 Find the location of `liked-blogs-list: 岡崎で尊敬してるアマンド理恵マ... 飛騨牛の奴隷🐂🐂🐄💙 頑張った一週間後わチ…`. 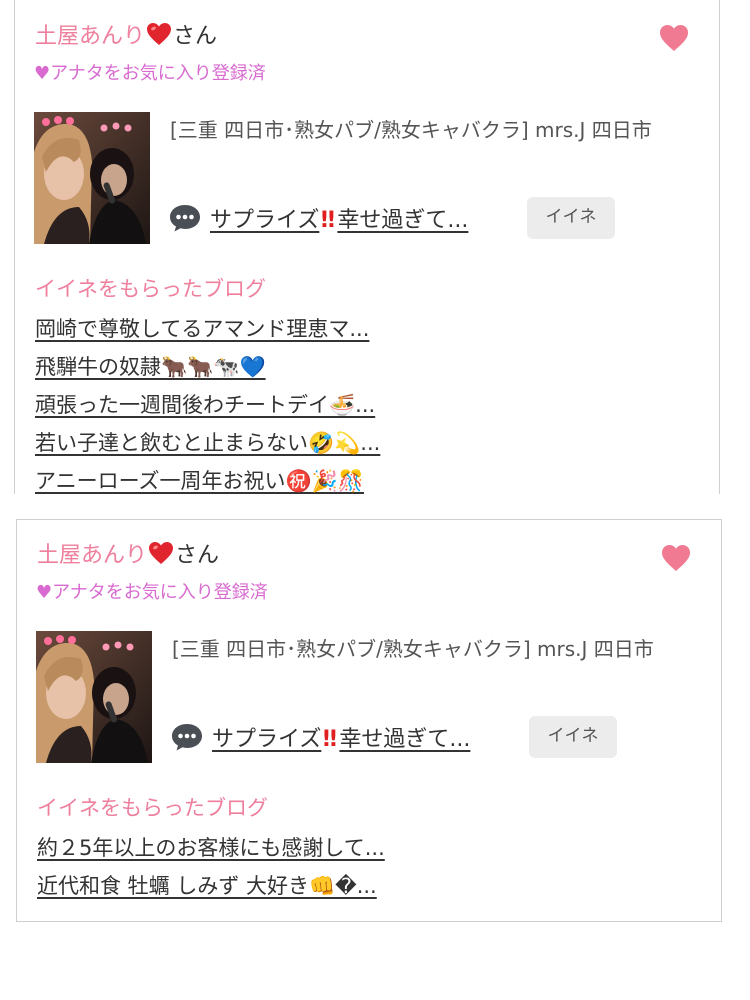

liked-blogs-list: 岡崎で尊敬してるアマンド理恵マ... 飛騨牛の奴隷🐂🐂🐄💙 頑張った一週間後わチ… is located at coordinates (207, 407).